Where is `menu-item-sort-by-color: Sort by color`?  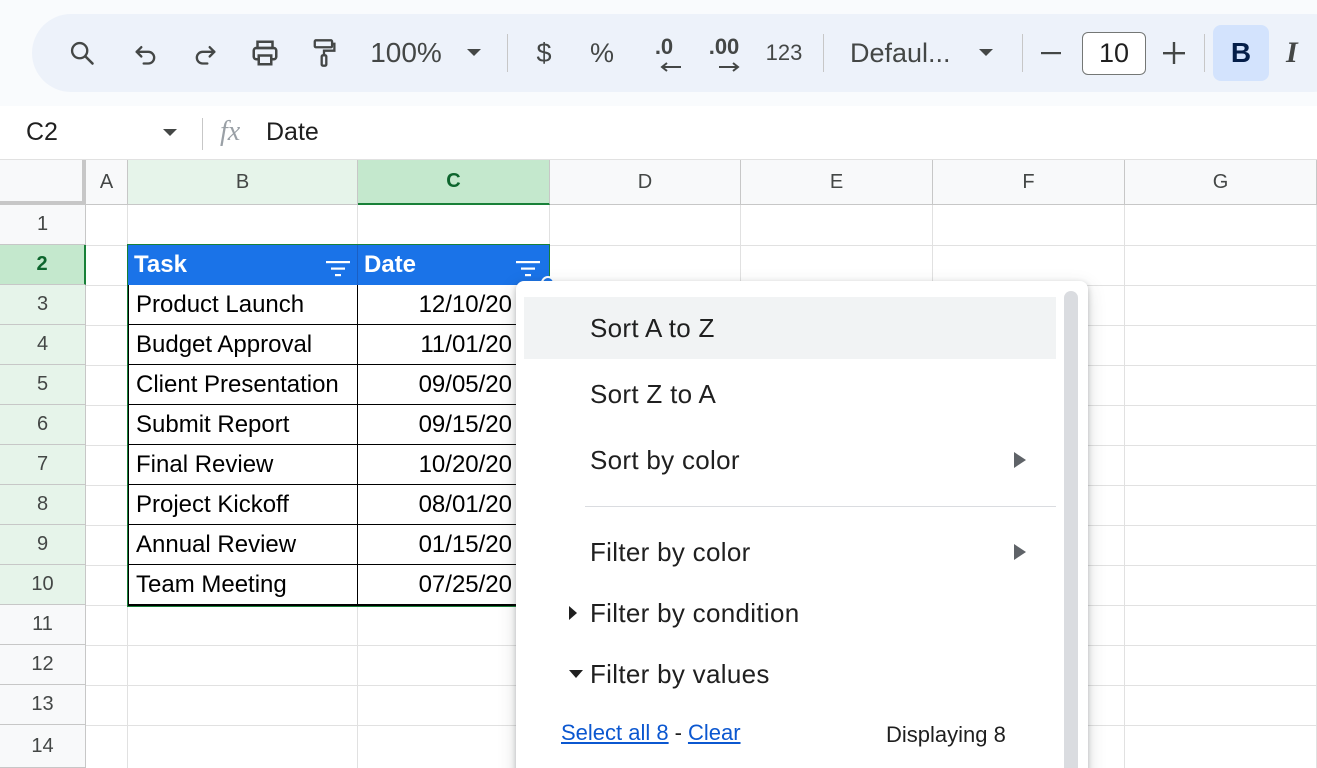 menu-item-sort-by-color: Sort by color is located at coordinates (790, 460).